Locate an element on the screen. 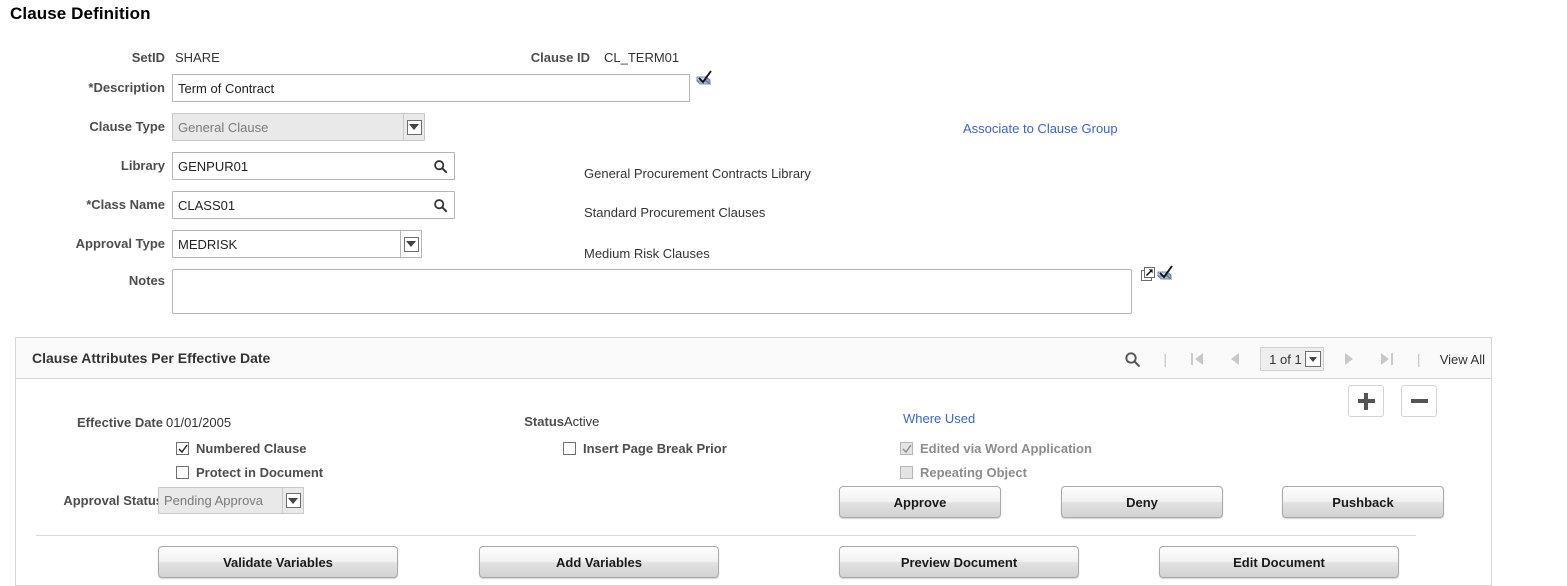 This screenshot has width=1567, height=586. deny-button: Deny is located at coordinates (1142, 502).